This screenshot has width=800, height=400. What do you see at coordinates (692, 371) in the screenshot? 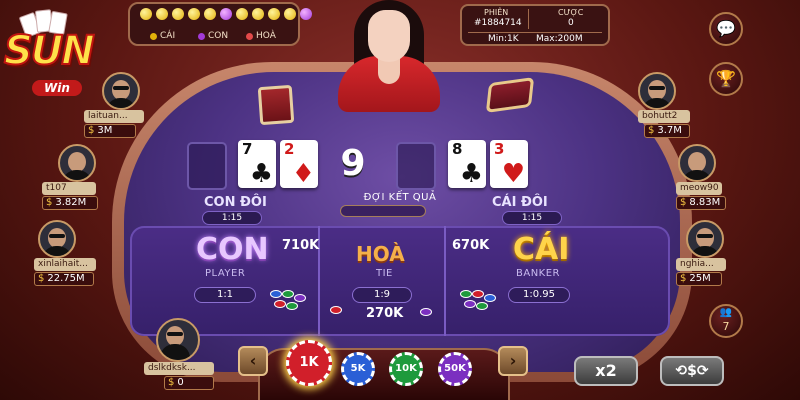
I see `rebet-button: ⟲$⟳` at bounding box center [692, 371].